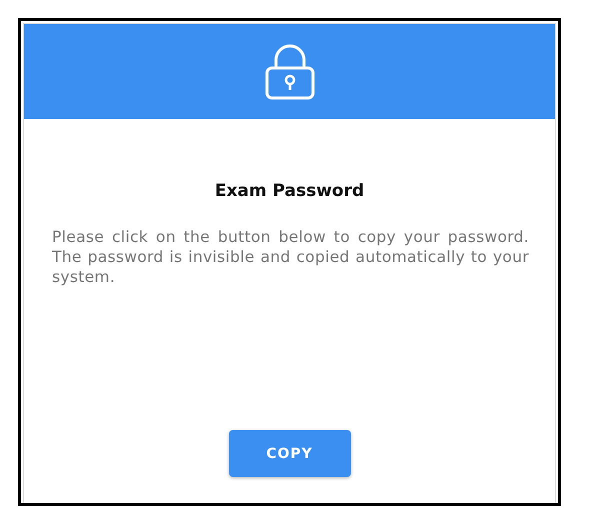  I want to click on copy-button: COPY, so click(289, 453).